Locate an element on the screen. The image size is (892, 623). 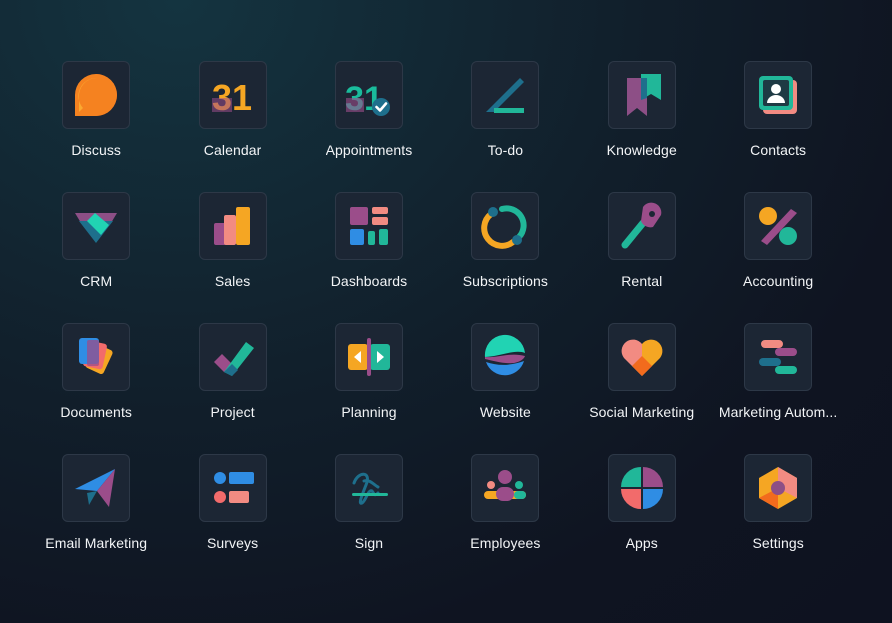
contacts-icon is located at coordinates (778, 95).